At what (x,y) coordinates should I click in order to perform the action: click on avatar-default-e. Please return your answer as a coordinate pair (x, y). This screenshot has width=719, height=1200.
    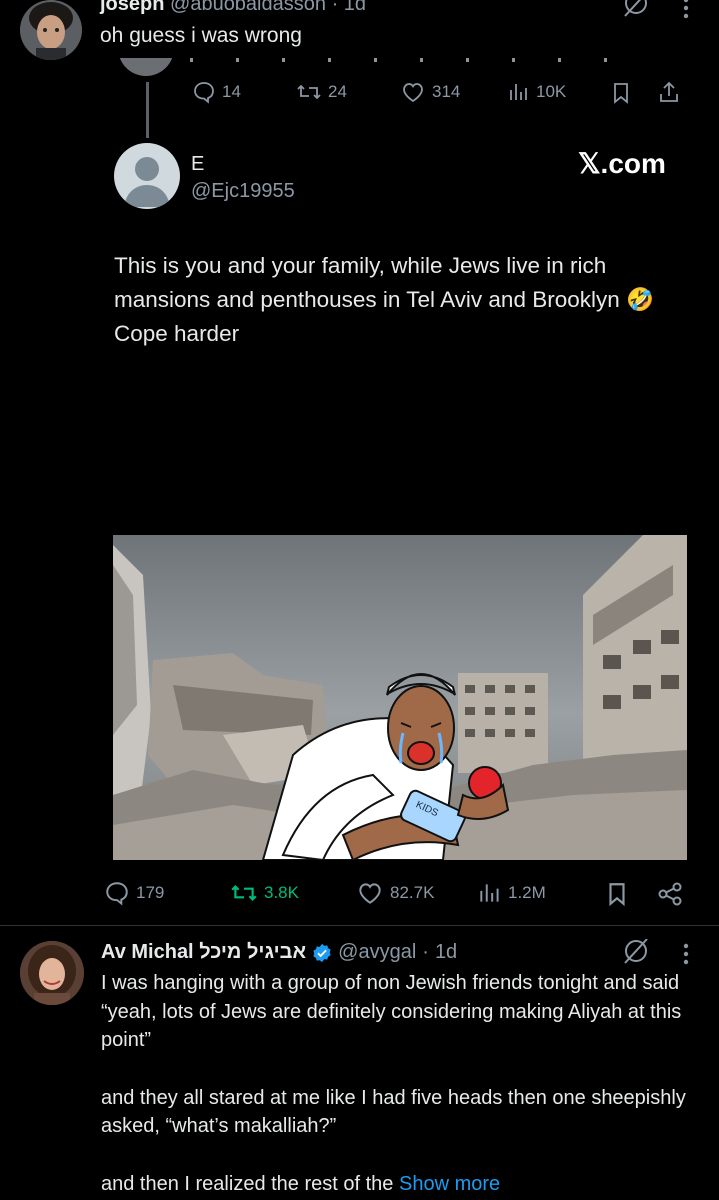
    Looking at the image, I should click on (147, 176).